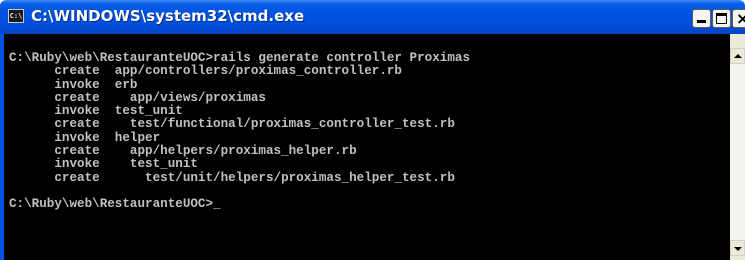 This screenshot has height=260, width=745. Describe the element at coordinates (16, 16) in the screenshot. I see `console-app-icon: C:\` at that location.